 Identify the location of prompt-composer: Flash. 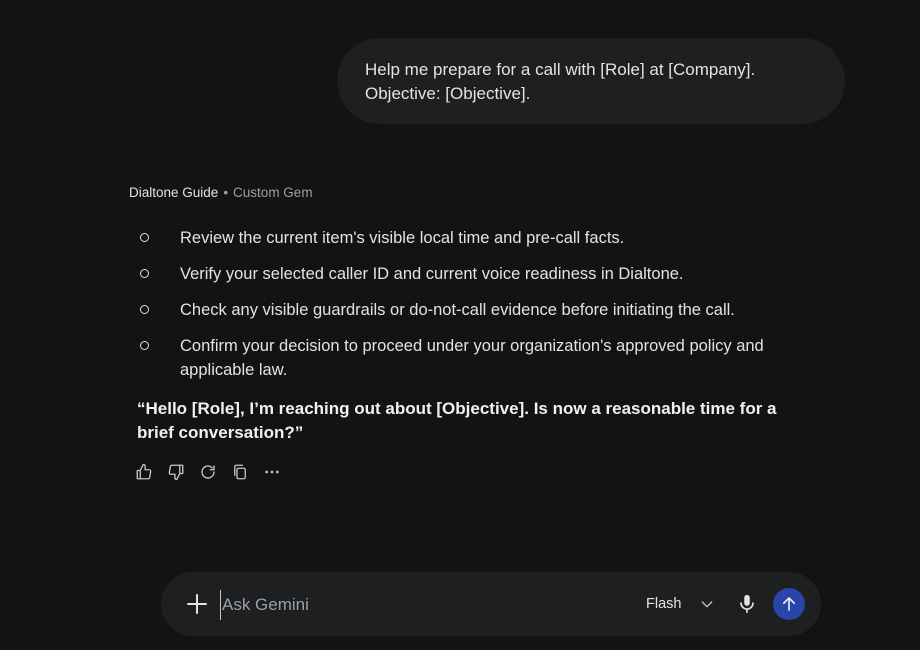
(491, 604).